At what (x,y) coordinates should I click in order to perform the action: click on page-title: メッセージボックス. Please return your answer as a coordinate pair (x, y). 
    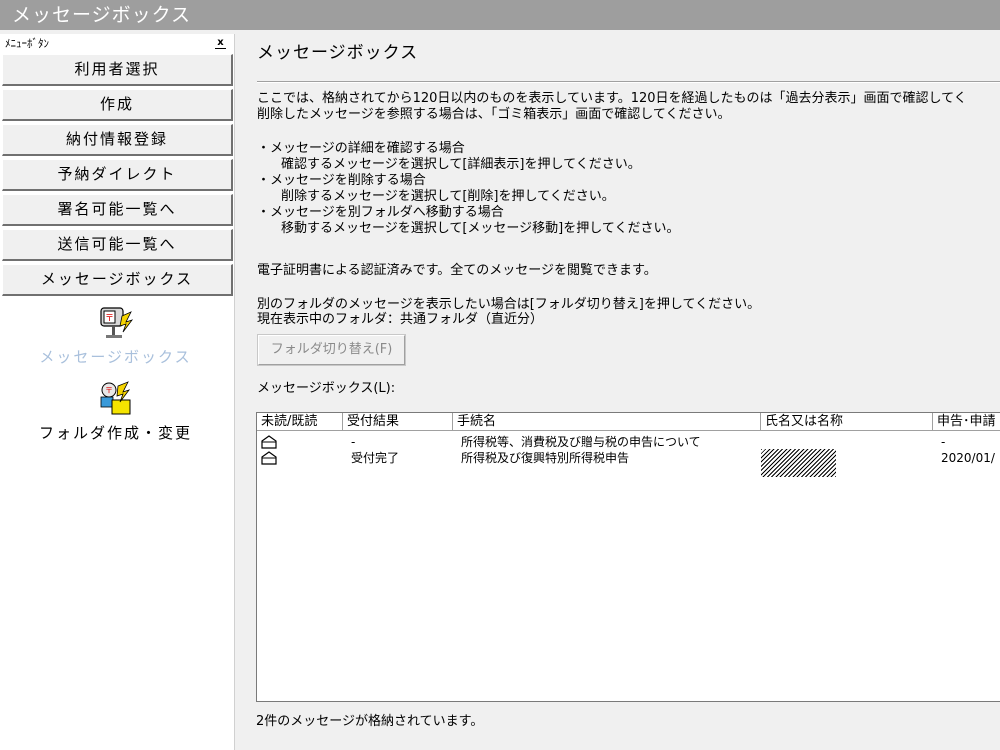
    Looking at the image, I should click on (338, 53).